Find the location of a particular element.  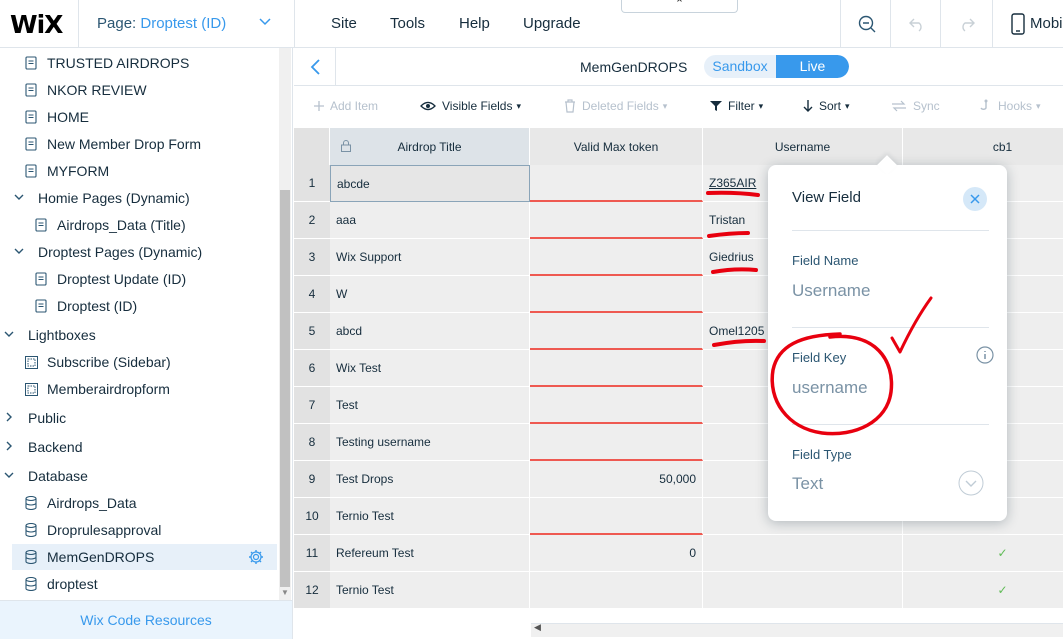

column-header-cb1: cb1 is located at coordinates (983, 146).